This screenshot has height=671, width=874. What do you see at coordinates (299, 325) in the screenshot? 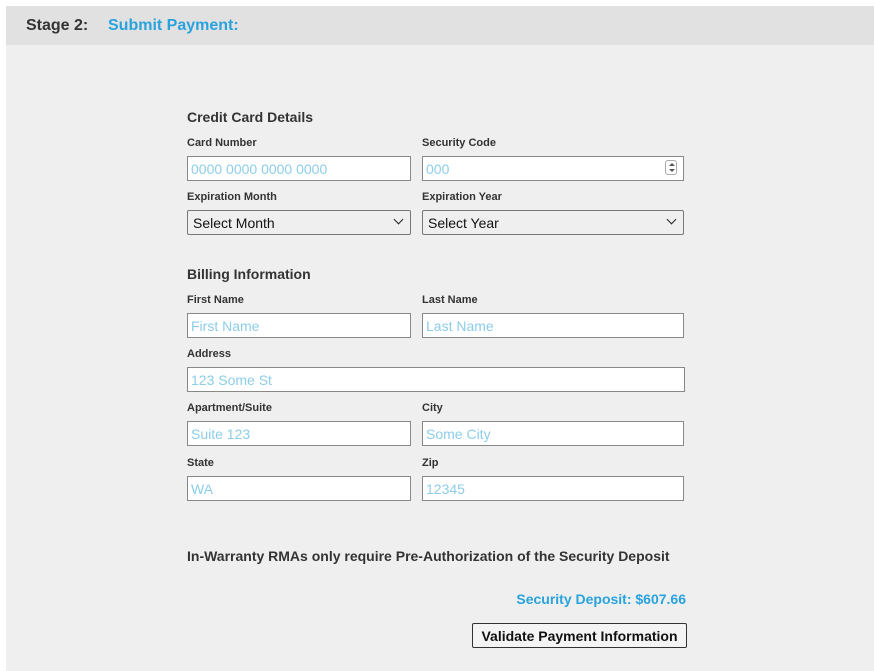
I see `first-name-input` at bounding box center [299, 325].